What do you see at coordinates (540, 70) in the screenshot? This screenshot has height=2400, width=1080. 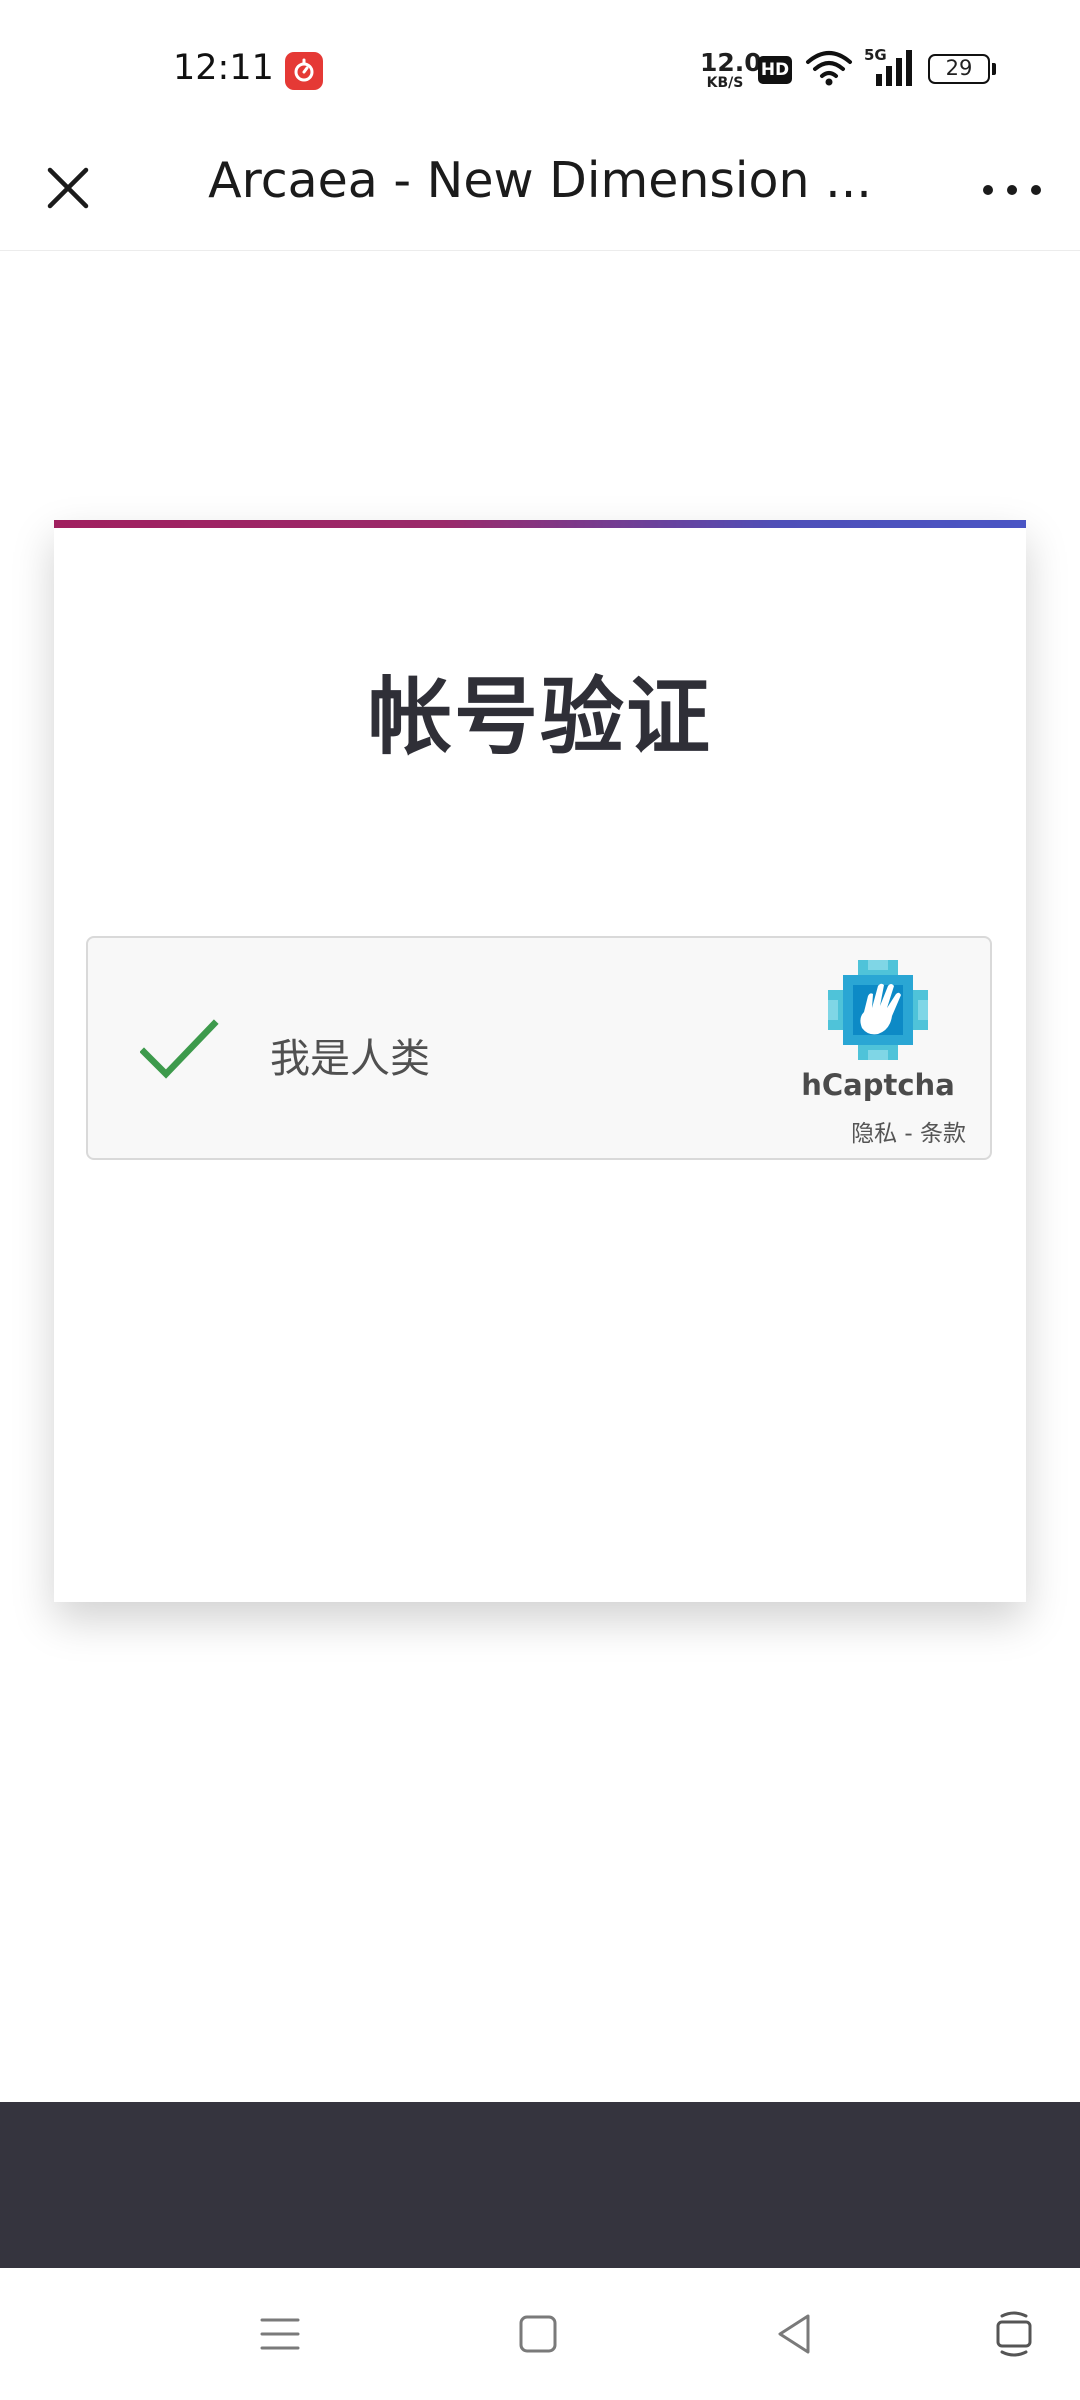 I see `status-bar: 12:11 12.0 KB/S HD 5G 29` at bounding box center [540, 70].